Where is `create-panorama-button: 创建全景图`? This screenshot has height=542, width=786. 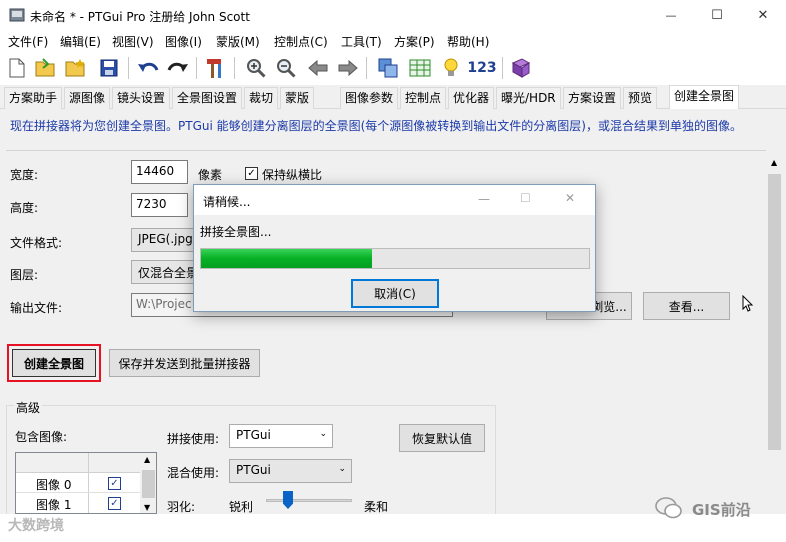 create-panorama-button: 创建全景图 is located at coordinates (54, 363).